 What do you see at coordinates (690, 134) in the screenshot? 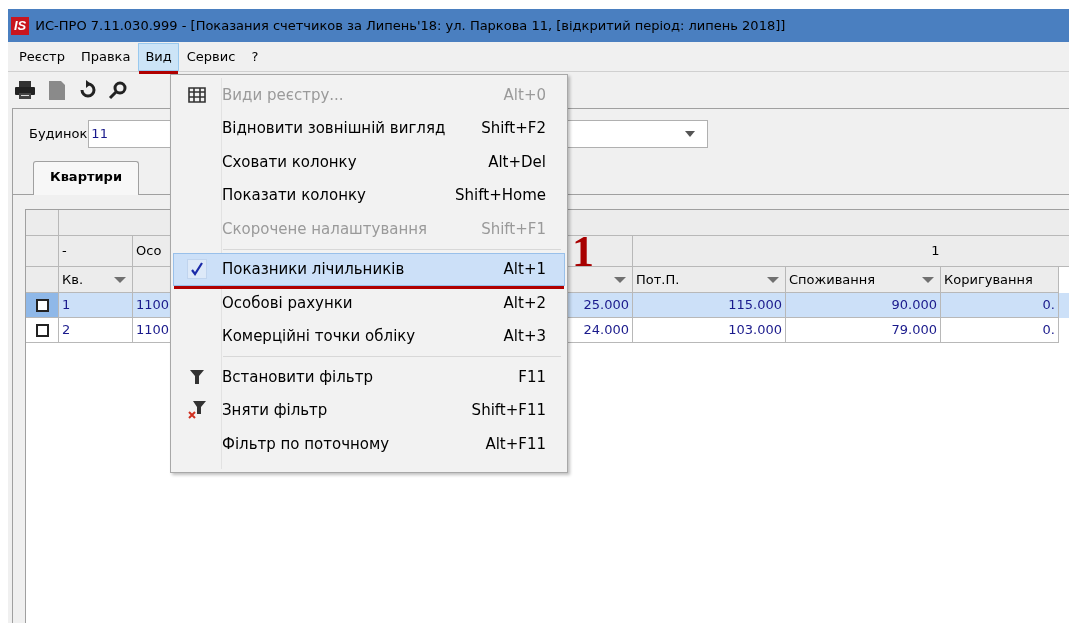
I see `dropdown-arrow-icon` at bounding box center [690, 134].